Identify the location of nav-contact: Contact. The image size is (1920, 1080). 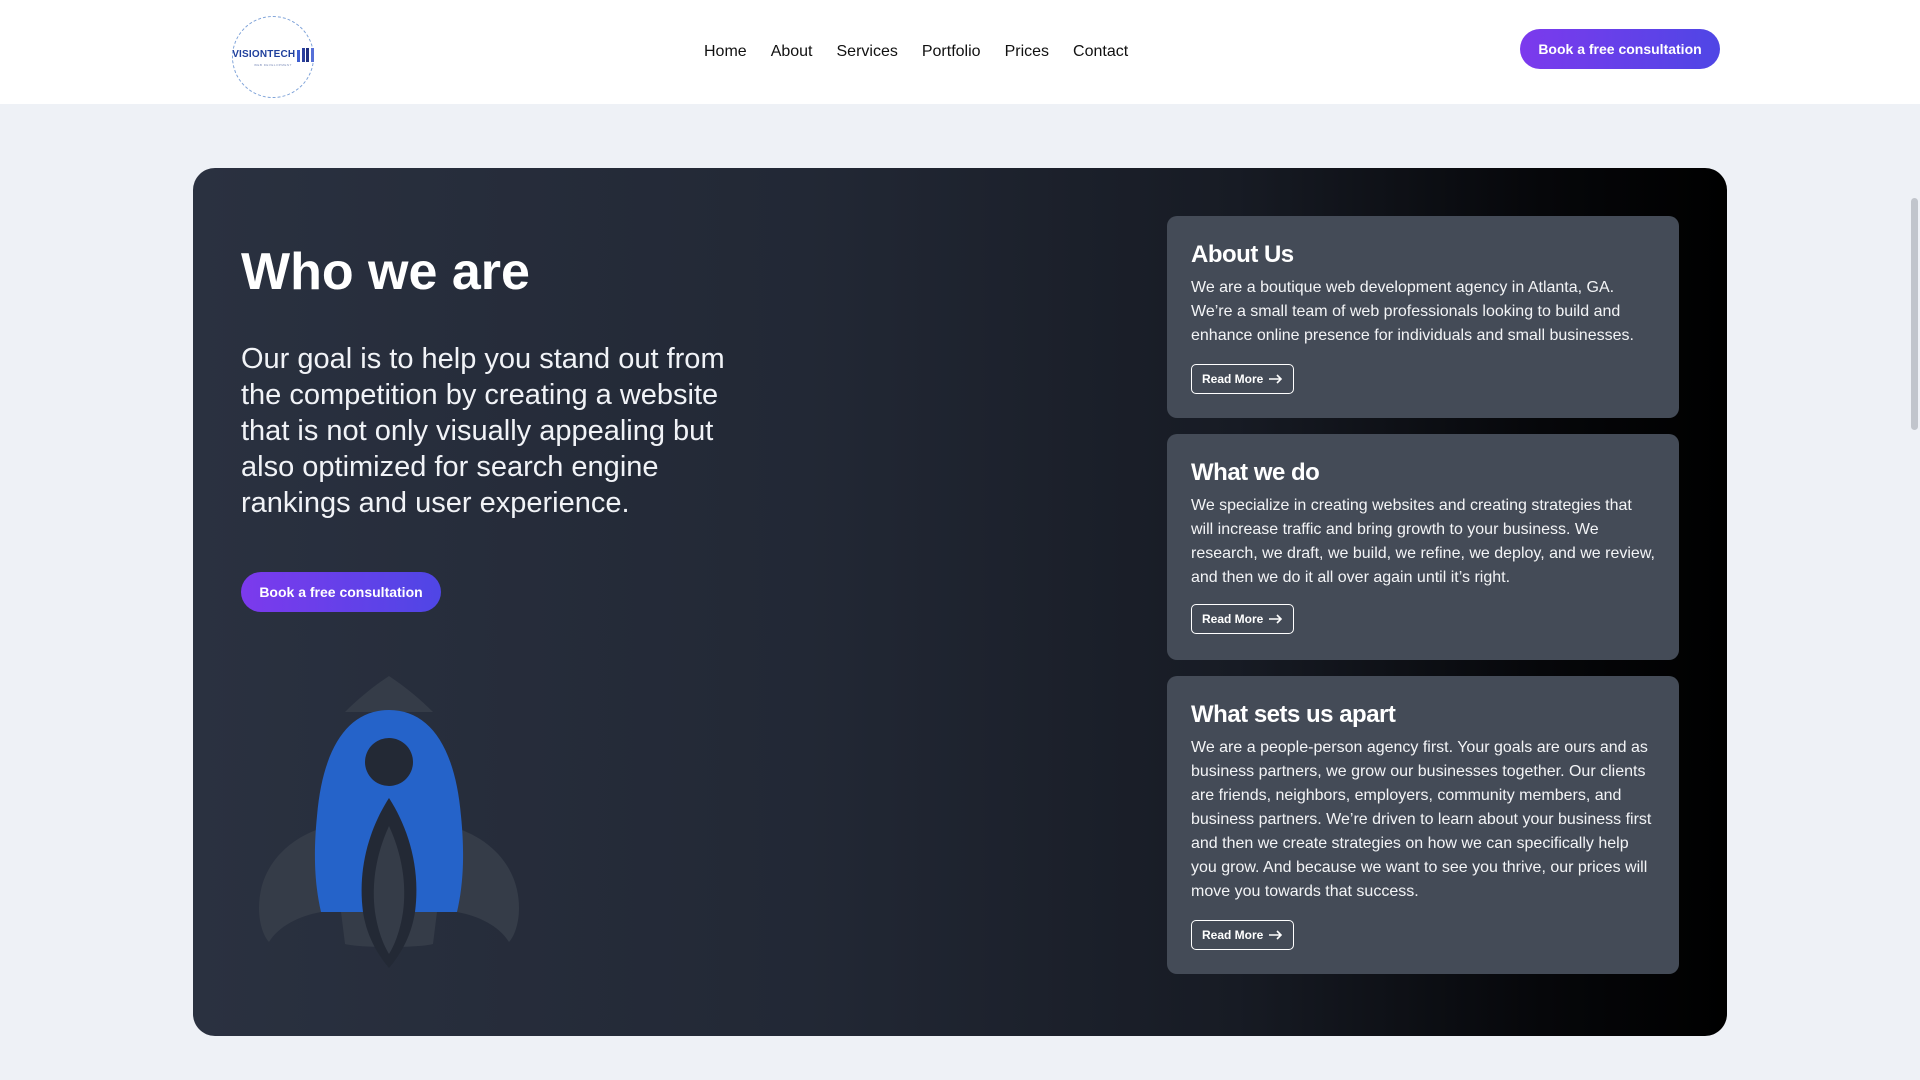
(1100, 52).